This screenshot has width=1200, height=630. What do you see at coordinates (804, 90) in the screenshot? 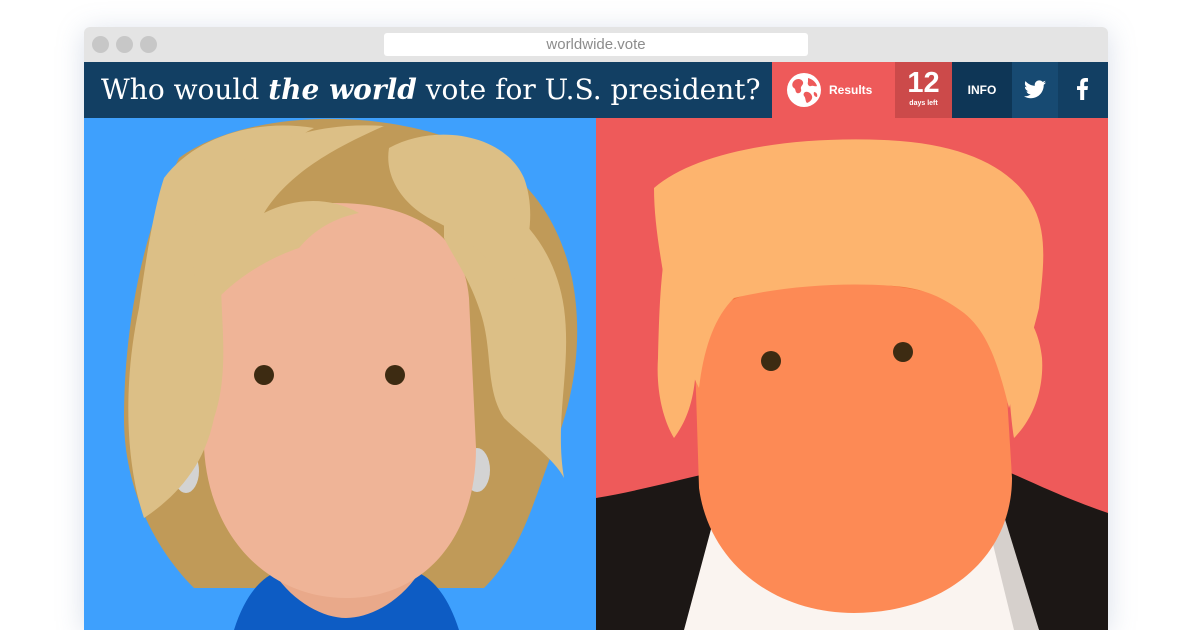
I see `globe-icon` at bounding box center [804, 90].